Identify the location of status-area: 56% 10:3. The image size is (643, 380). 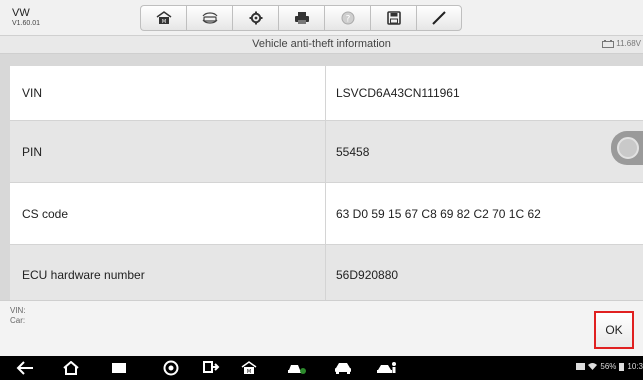
(609, 366).